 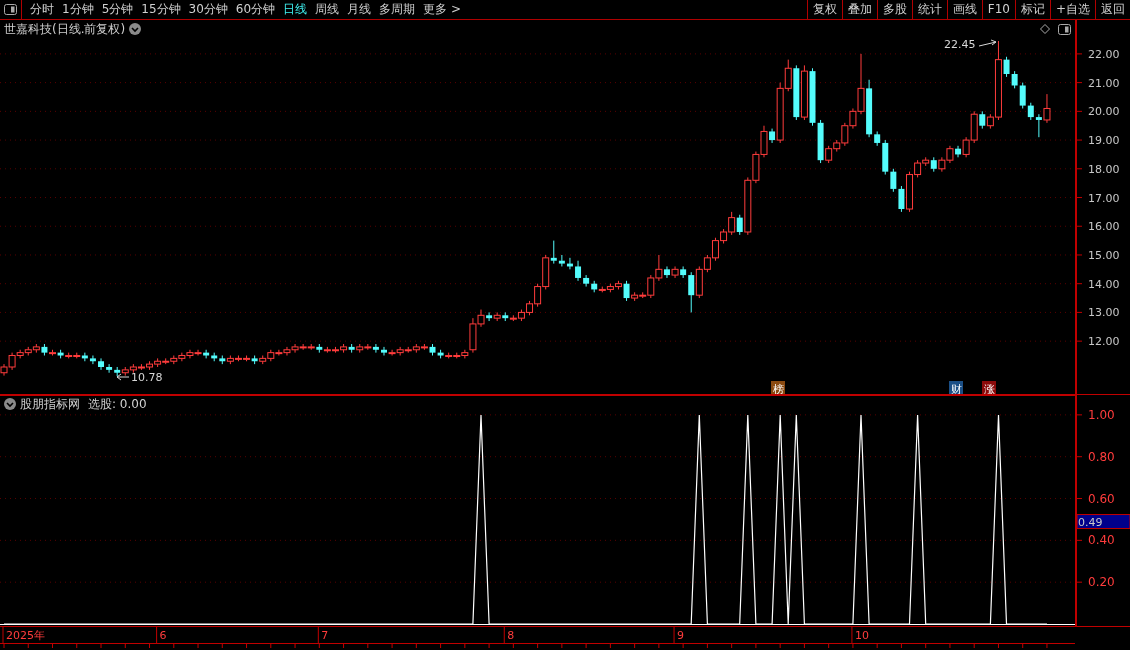 What do you see at coordinates (1104, 198) in the screenshot?
I see `price-axis-label: 17.00` at bounding box center [1104, 198].